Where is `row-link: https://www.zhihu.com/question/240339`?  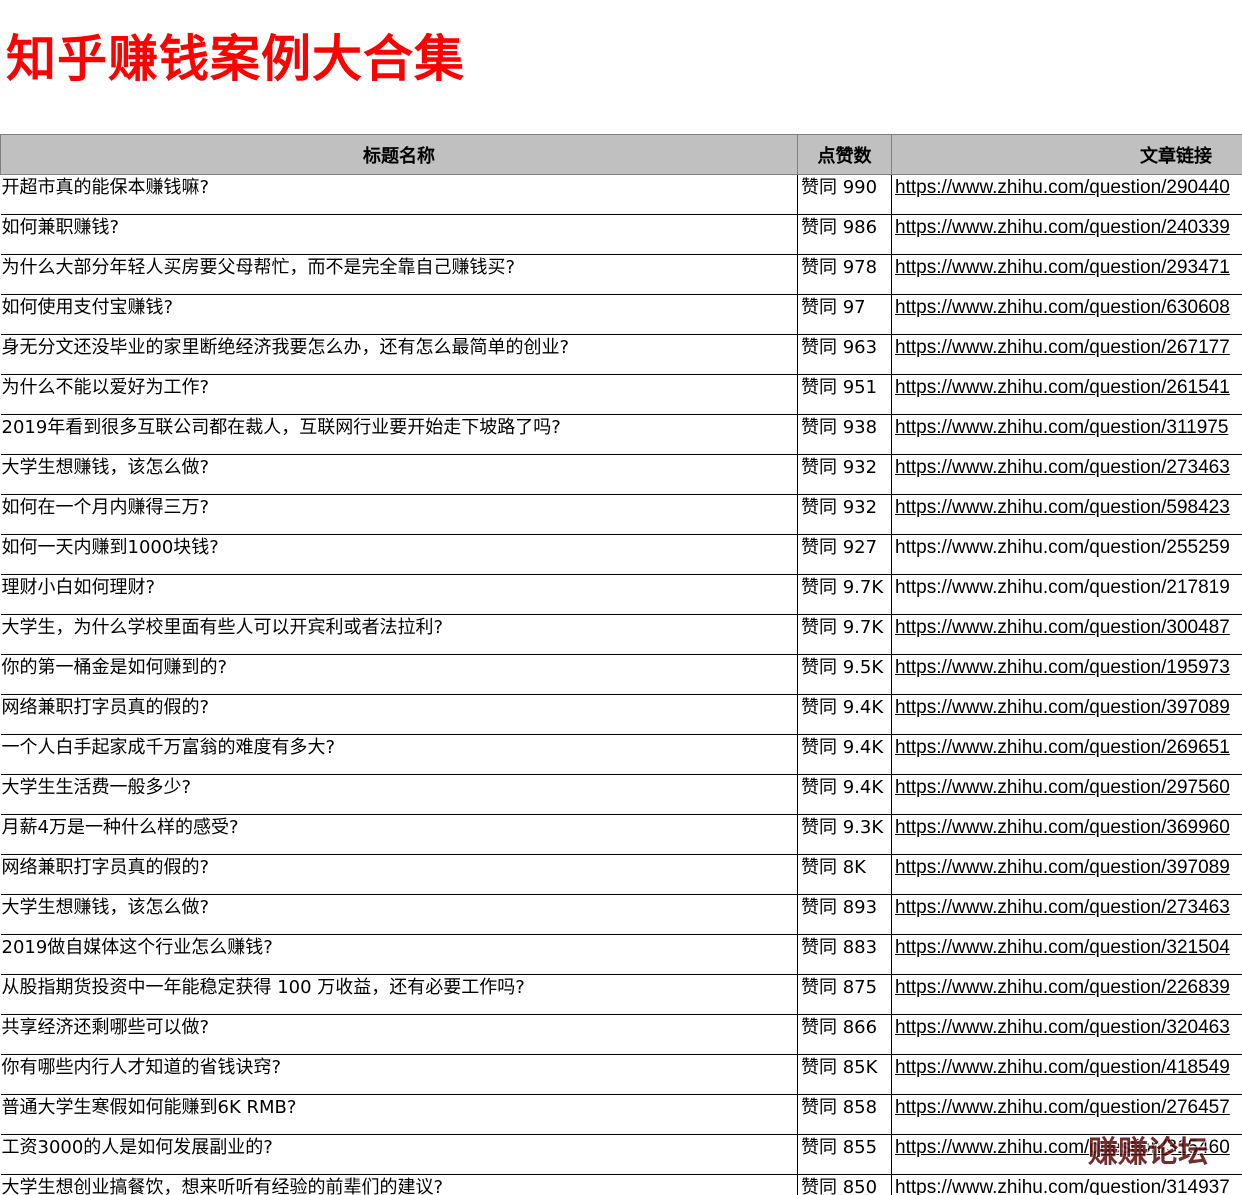
row-link: https://www.zhihu.com/question/240339 is located at coordinates (1062, 227).